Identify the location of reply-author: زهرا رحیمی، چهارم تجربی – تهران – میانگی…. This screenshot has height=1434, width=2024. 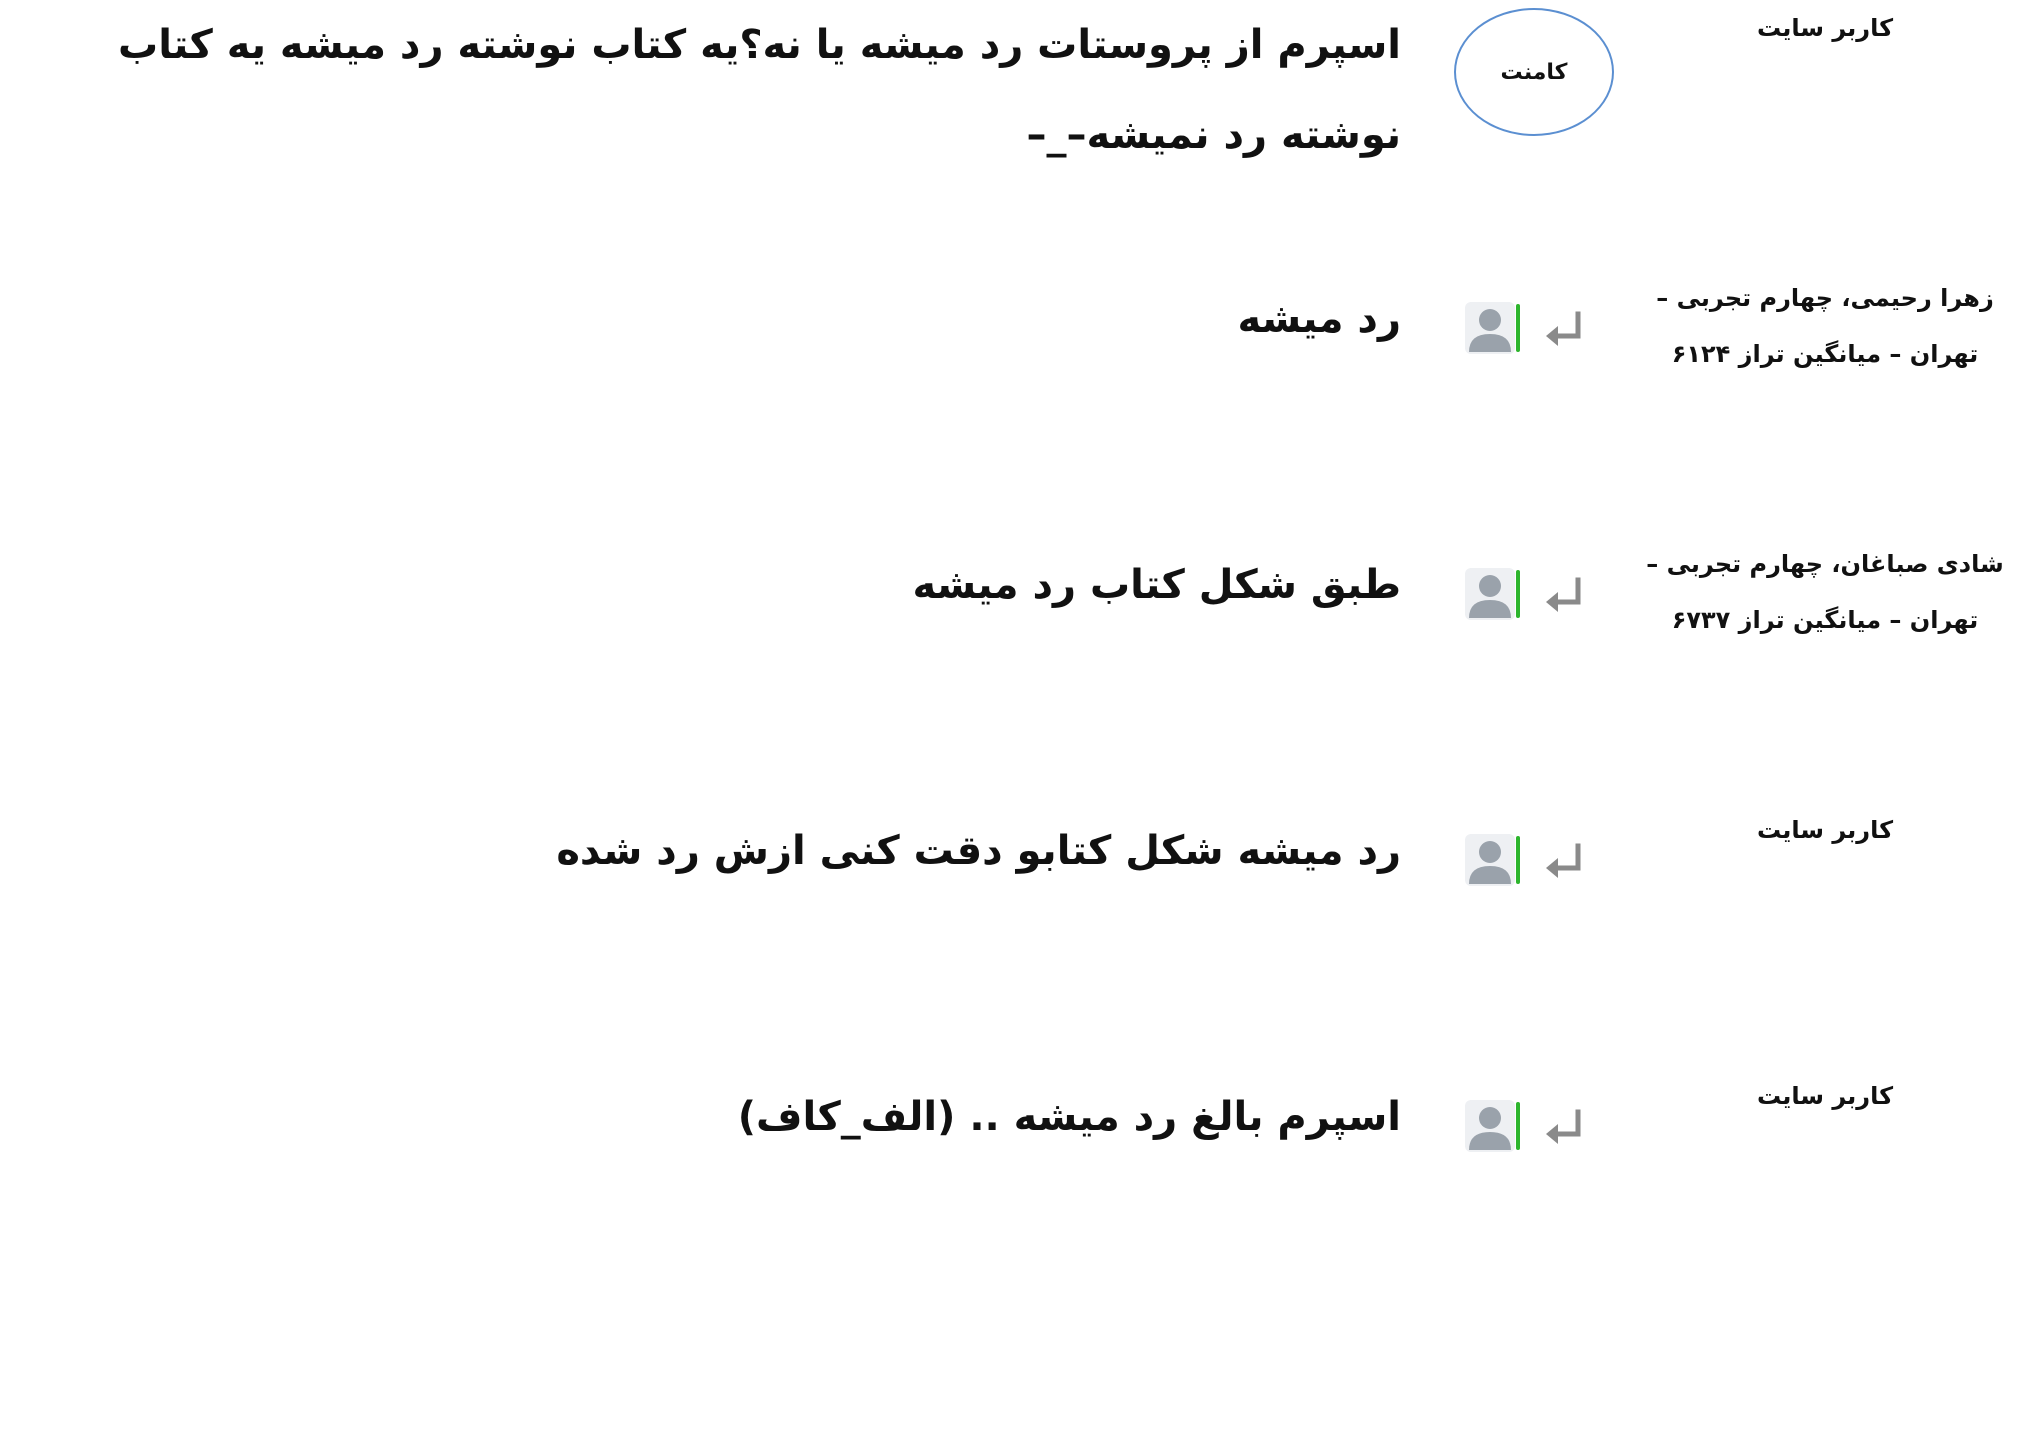
(1825, 326).